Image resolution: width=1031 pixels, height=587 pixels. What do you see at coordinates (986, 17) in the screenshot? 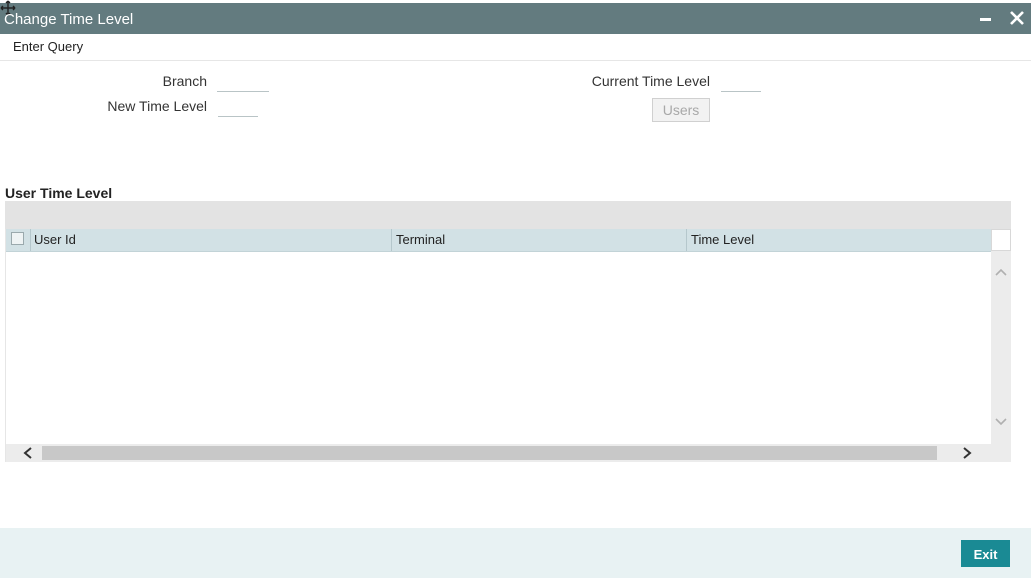
I see `minimize-icon` at bounding box center [986, 17].